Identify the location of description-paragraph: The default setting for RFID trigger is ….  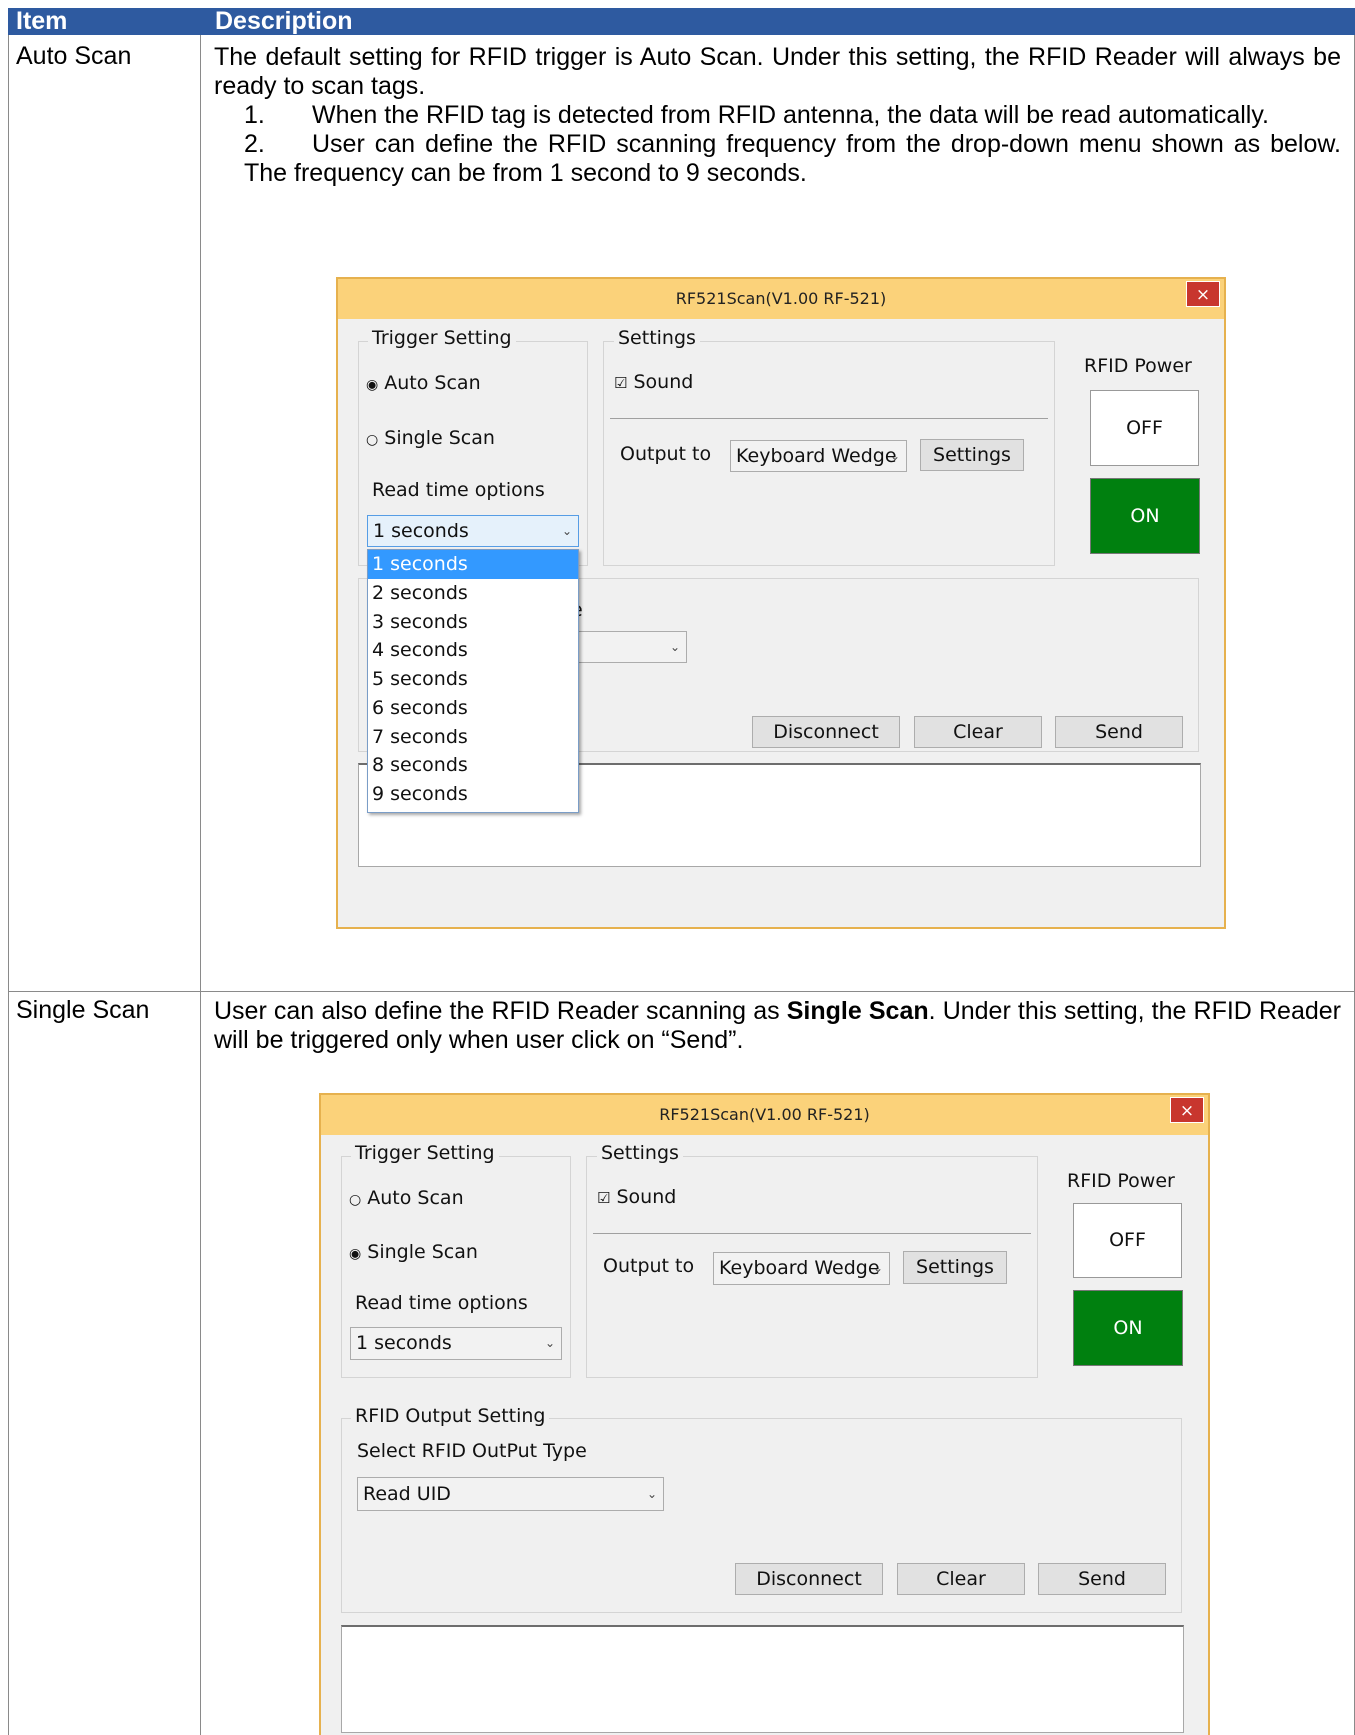
(777, 71).